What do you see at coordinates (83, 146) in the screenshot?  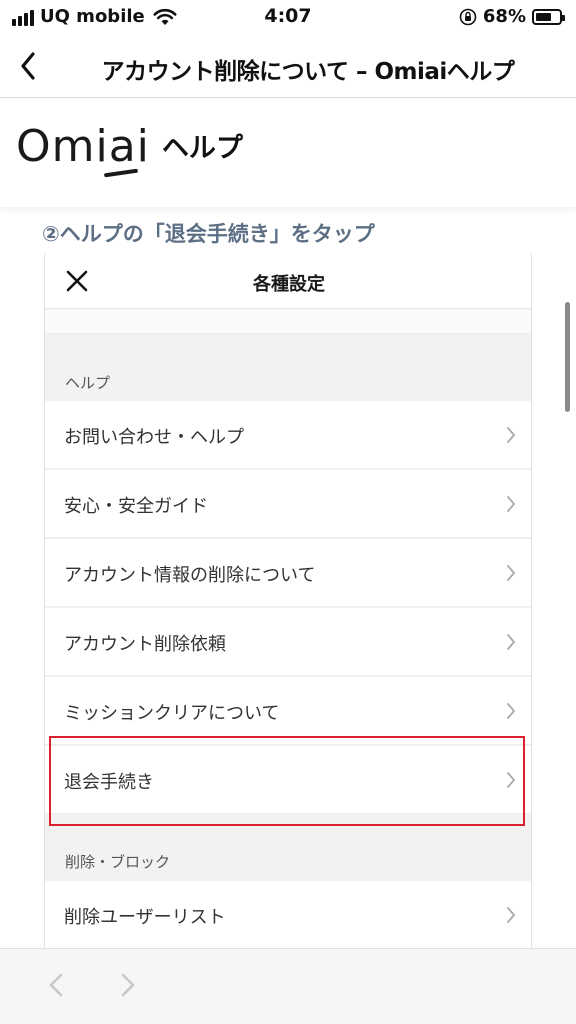 I see `logo-wordmark: Omiai` at bounding box center [83, 146].